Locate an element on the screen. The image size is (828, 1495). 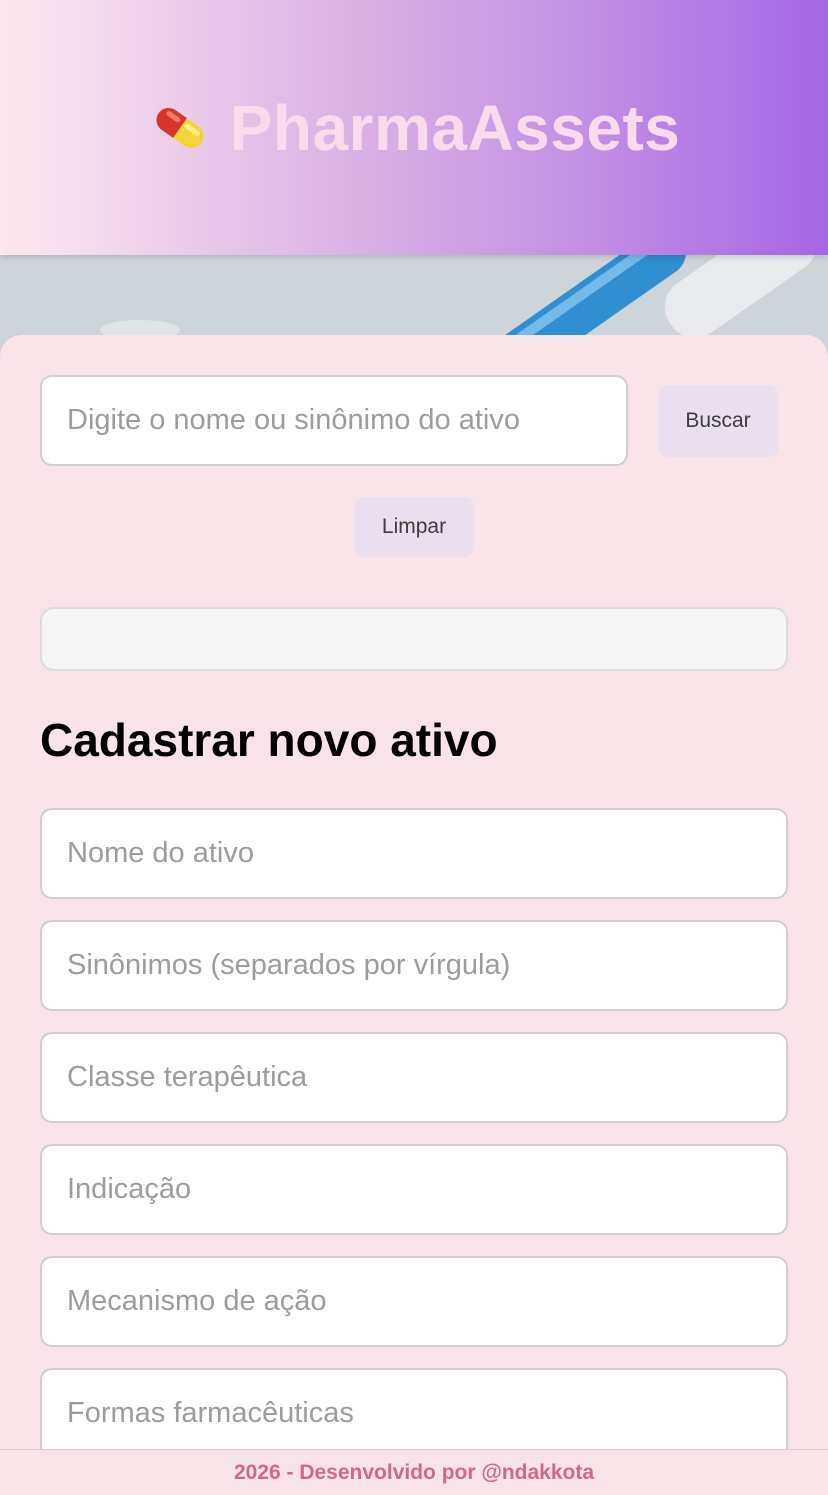
search-input is located at coordinates (334, 420).